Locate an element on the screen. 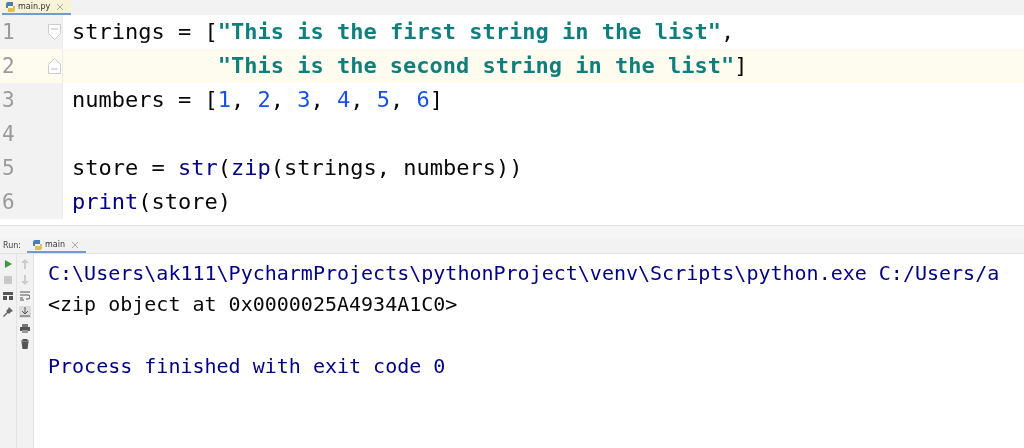 This screenshot has width=1024, height=448. code-line: store = str(zip(strings, numbers)) is located at coordinates (297, 167).